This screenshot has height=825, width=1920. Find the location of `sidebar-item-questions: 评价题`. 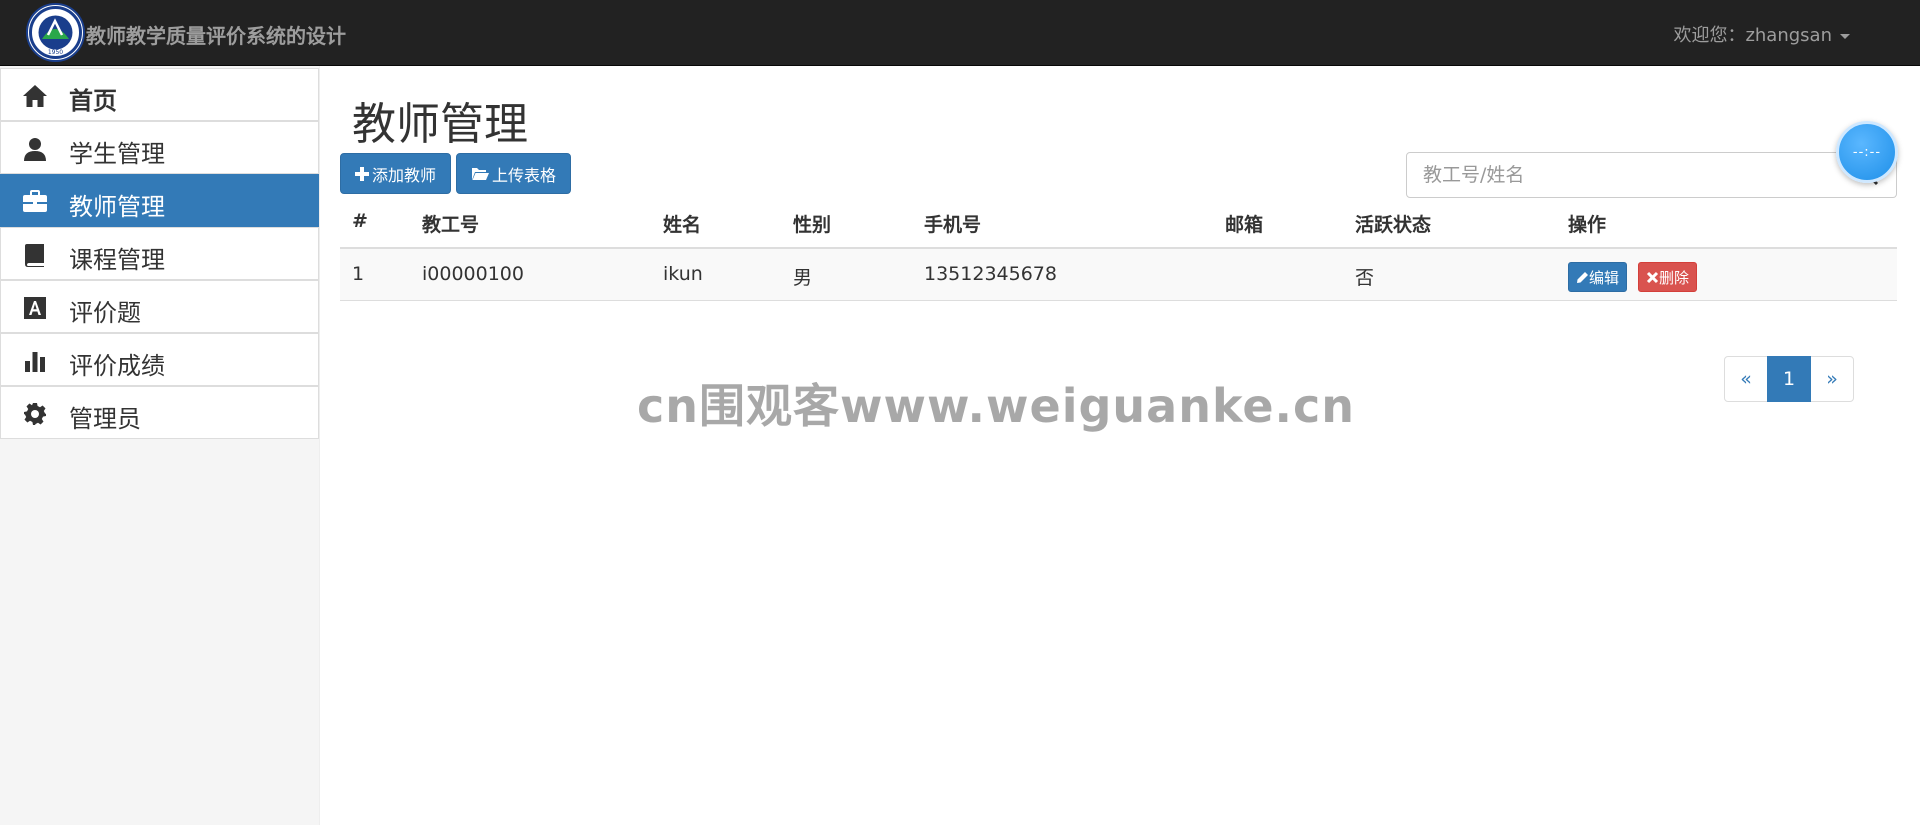

sidebar-item-questions: 评价题 is located at coordinates (159, 306).